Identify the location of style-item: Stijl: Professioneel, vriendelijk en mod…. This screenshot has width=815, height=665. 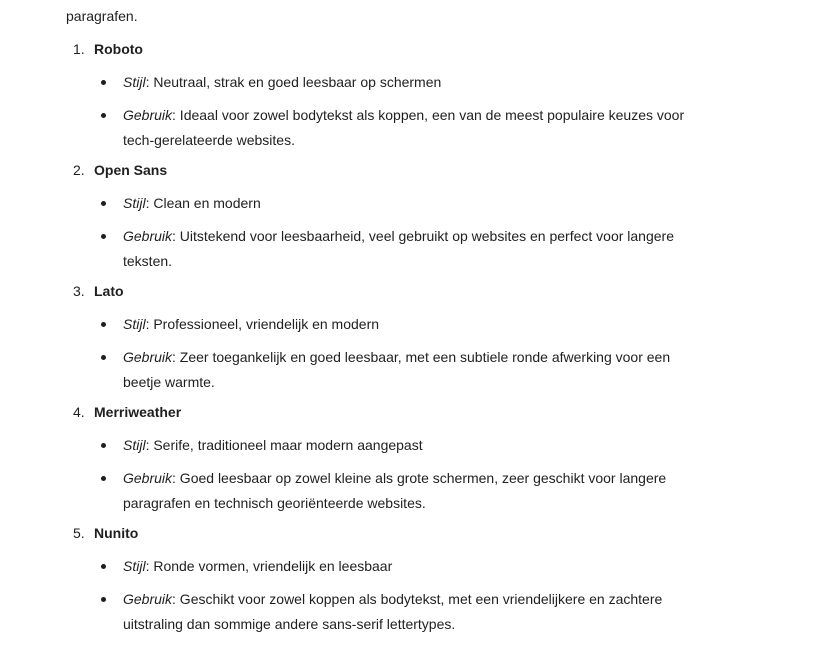
(416, 324).